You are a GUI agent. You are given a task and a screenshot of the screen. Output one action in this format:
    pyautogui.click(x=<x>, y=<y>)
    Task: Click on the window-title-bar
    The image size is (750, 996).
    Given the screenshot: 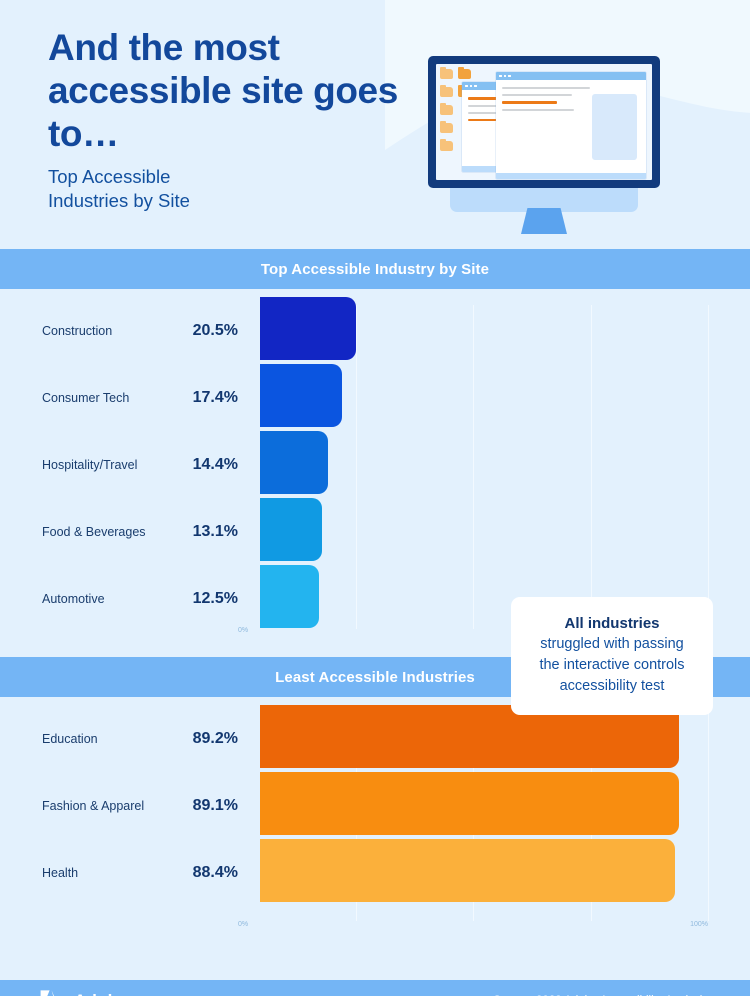 What is the action you would take?
    pyautogui.click(x=571, y=76)
    